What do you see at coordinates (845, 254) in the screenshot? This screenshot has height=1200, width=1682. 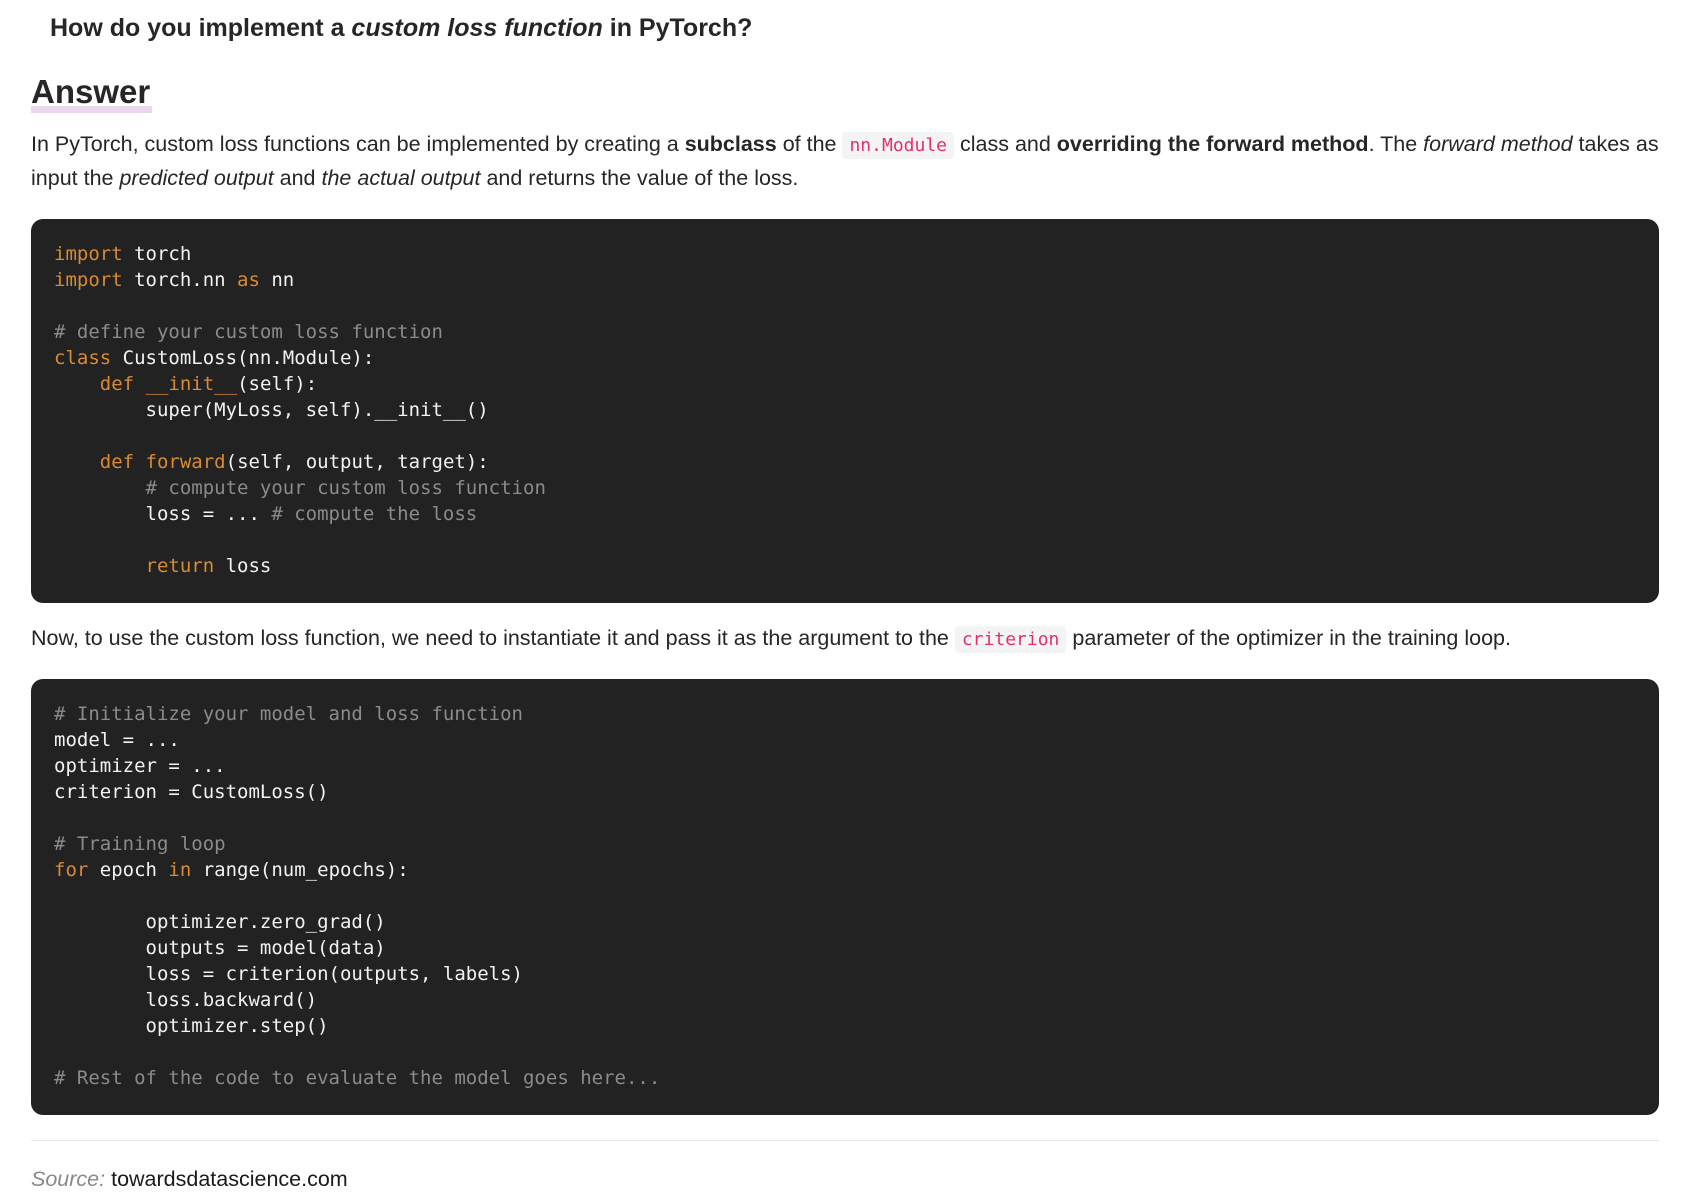 I see `code-line: import torch` at bounding box center [845, 254].